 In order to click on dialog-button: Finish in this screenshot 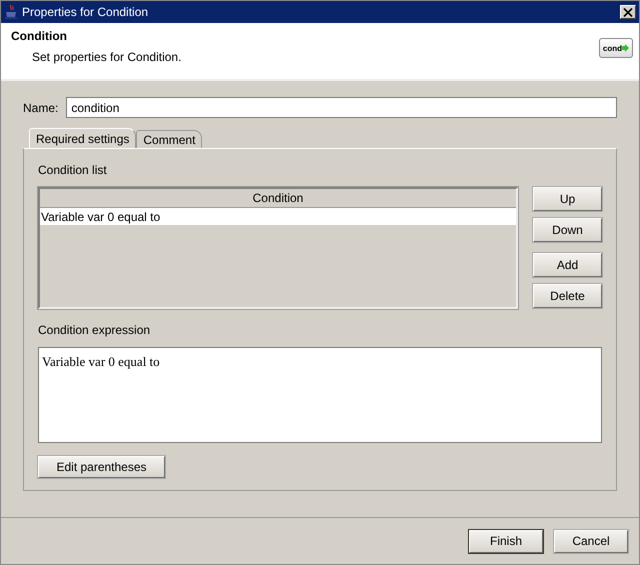, I will do `click(506, 541)`.